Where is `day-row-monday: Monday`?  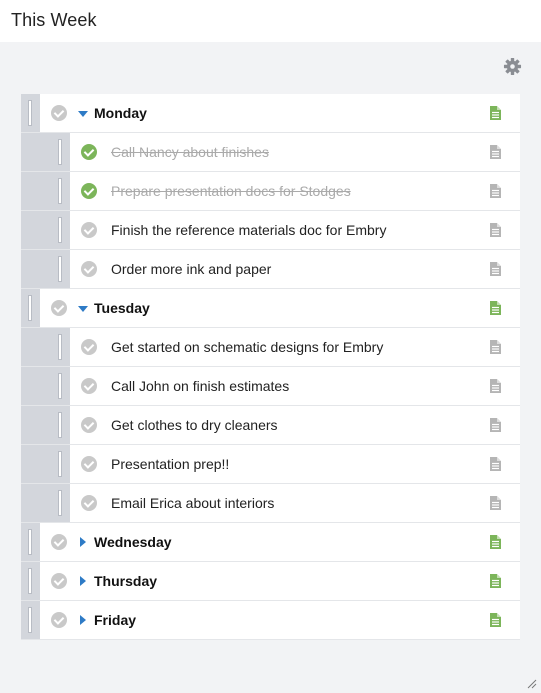 day-row-monday: Monday is located at coordinates (270, 113).